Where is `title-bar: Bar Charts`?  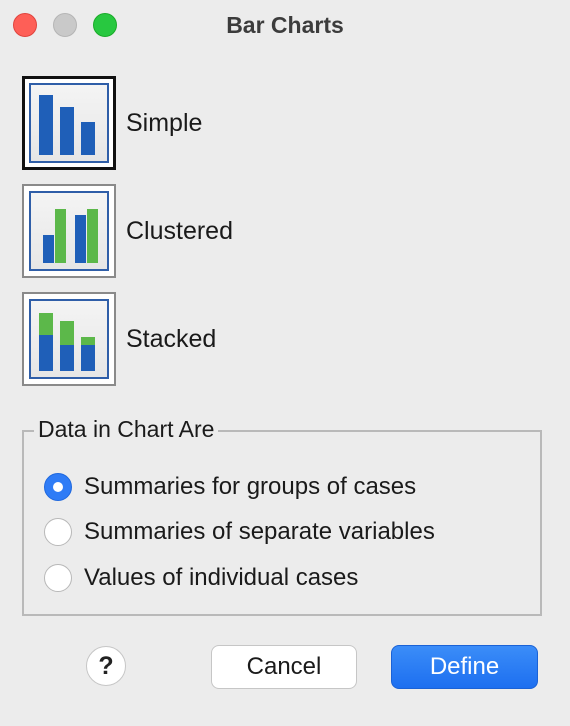 title-bar: Bar Charts is located at coordinates (285, 25).